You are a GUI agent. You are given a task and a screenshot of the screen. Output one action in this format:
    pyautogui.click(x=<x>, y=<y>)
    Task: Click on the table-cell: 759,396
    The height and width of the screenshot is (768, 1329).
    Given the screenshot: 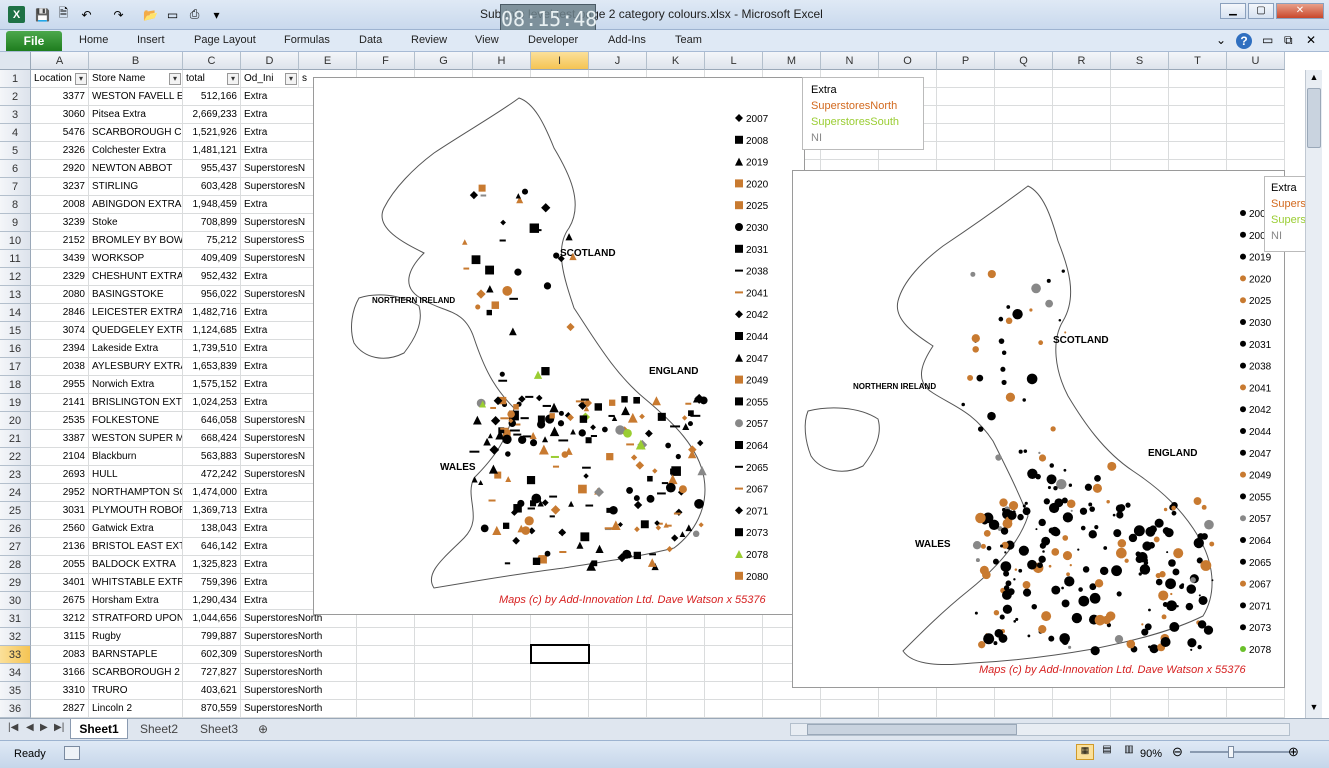 What is the action you would take?
    pyautogui.click(x=212, y=583)
    